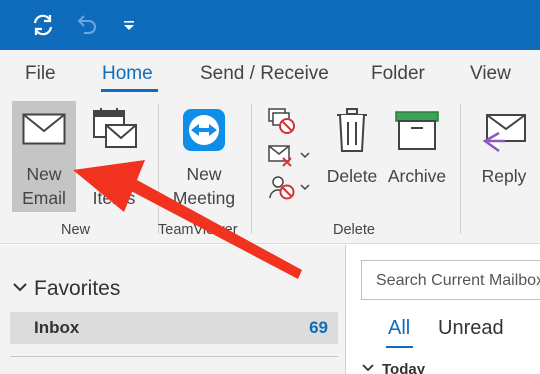 The image size is (540, 374). I want to click on new-meeting-button: New Meeting, so click(204, 156).